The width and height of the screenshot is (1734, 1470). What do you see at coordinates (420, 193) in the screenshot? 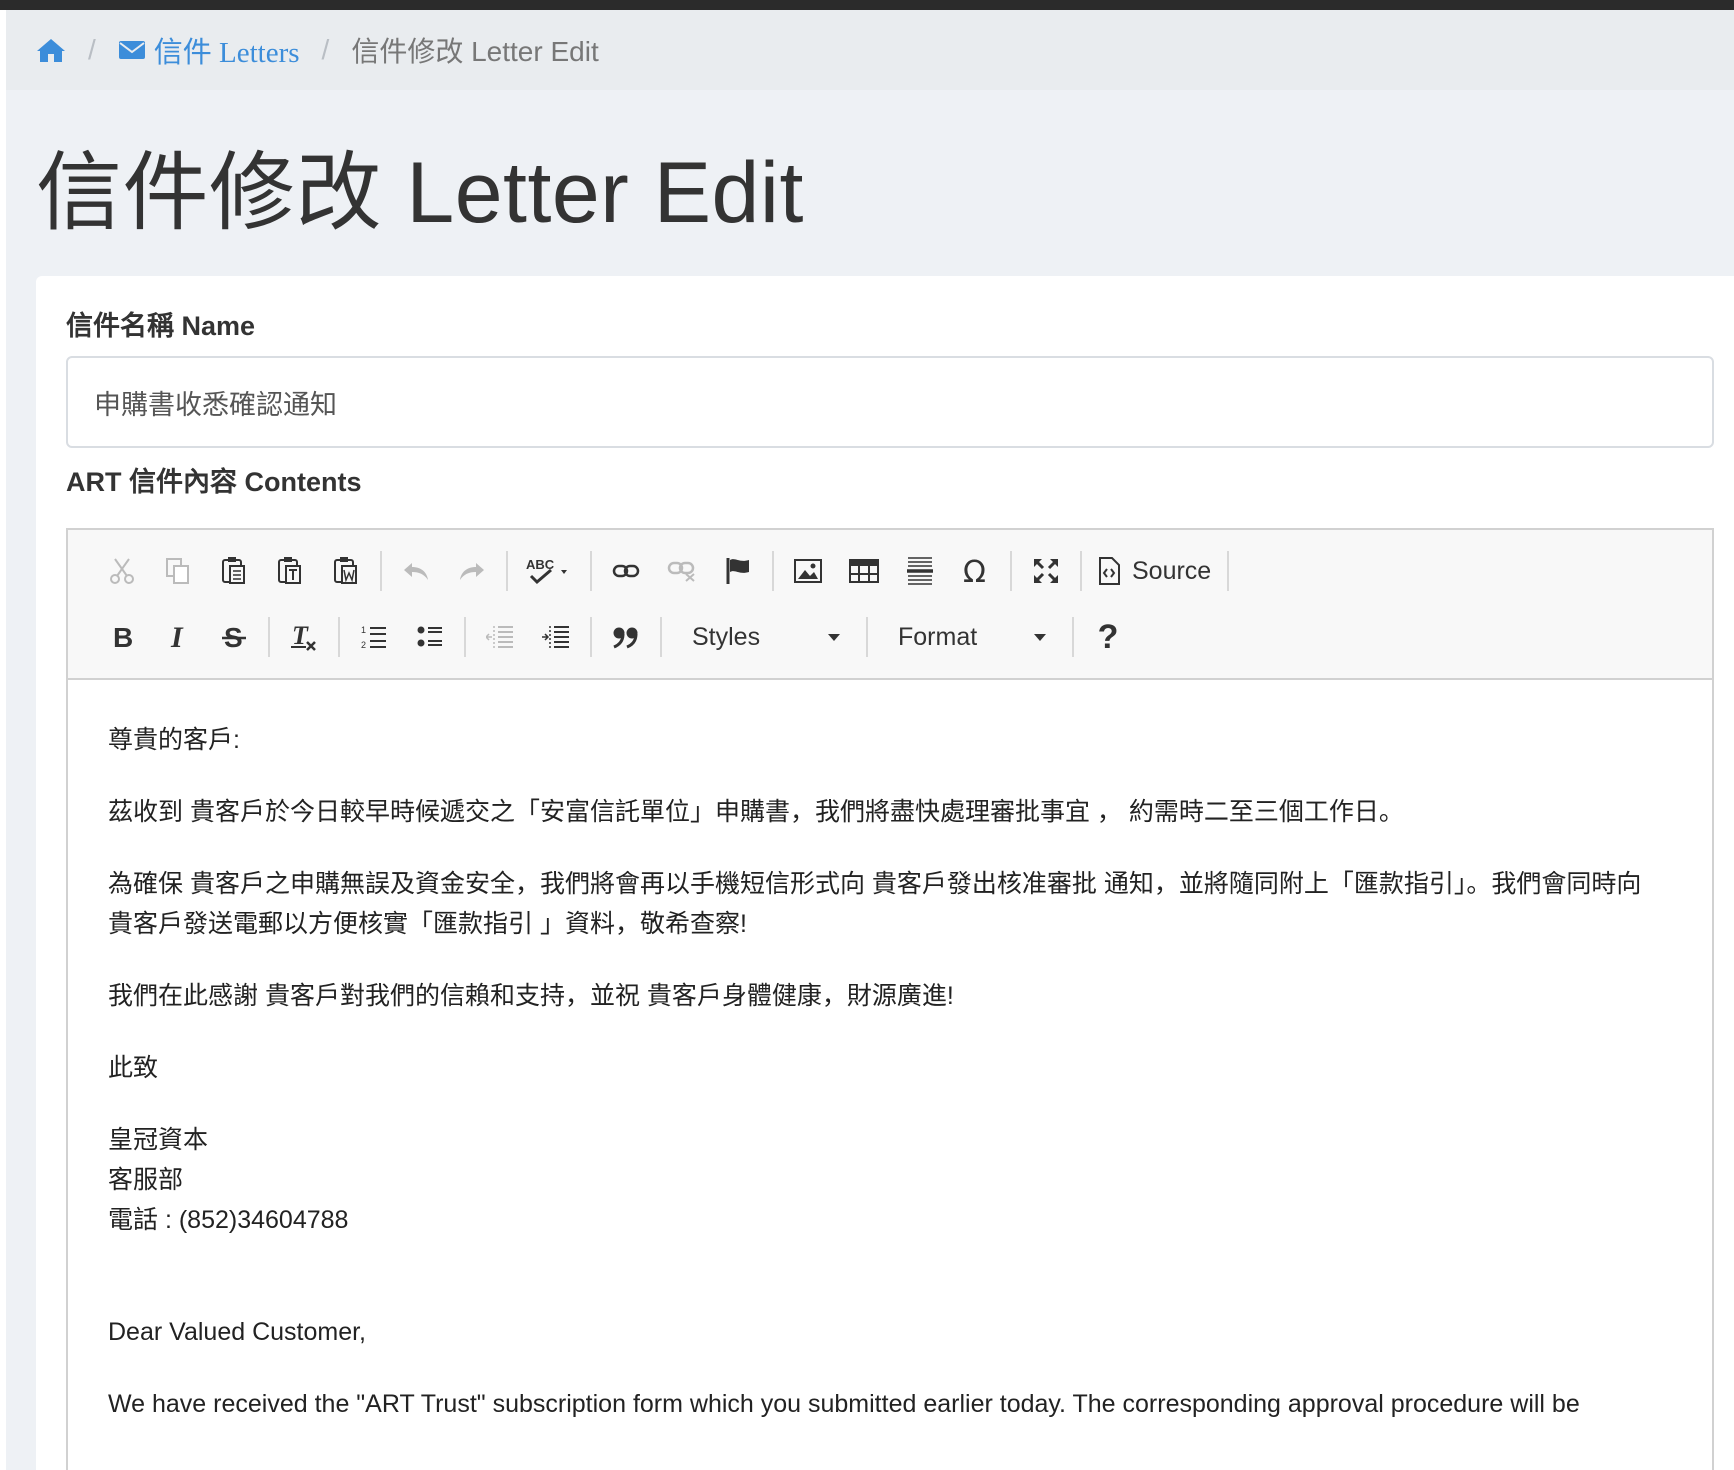
I see `page-title: 信件修改 Letter Edit` at bounding box center [420, 193].